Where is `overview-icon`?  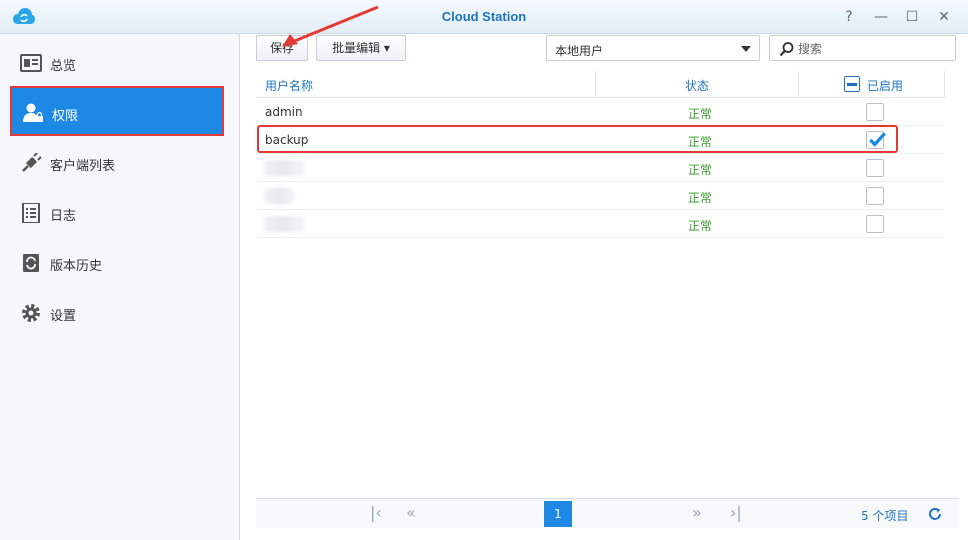
overview-icon is located at coordinates (31, 63).